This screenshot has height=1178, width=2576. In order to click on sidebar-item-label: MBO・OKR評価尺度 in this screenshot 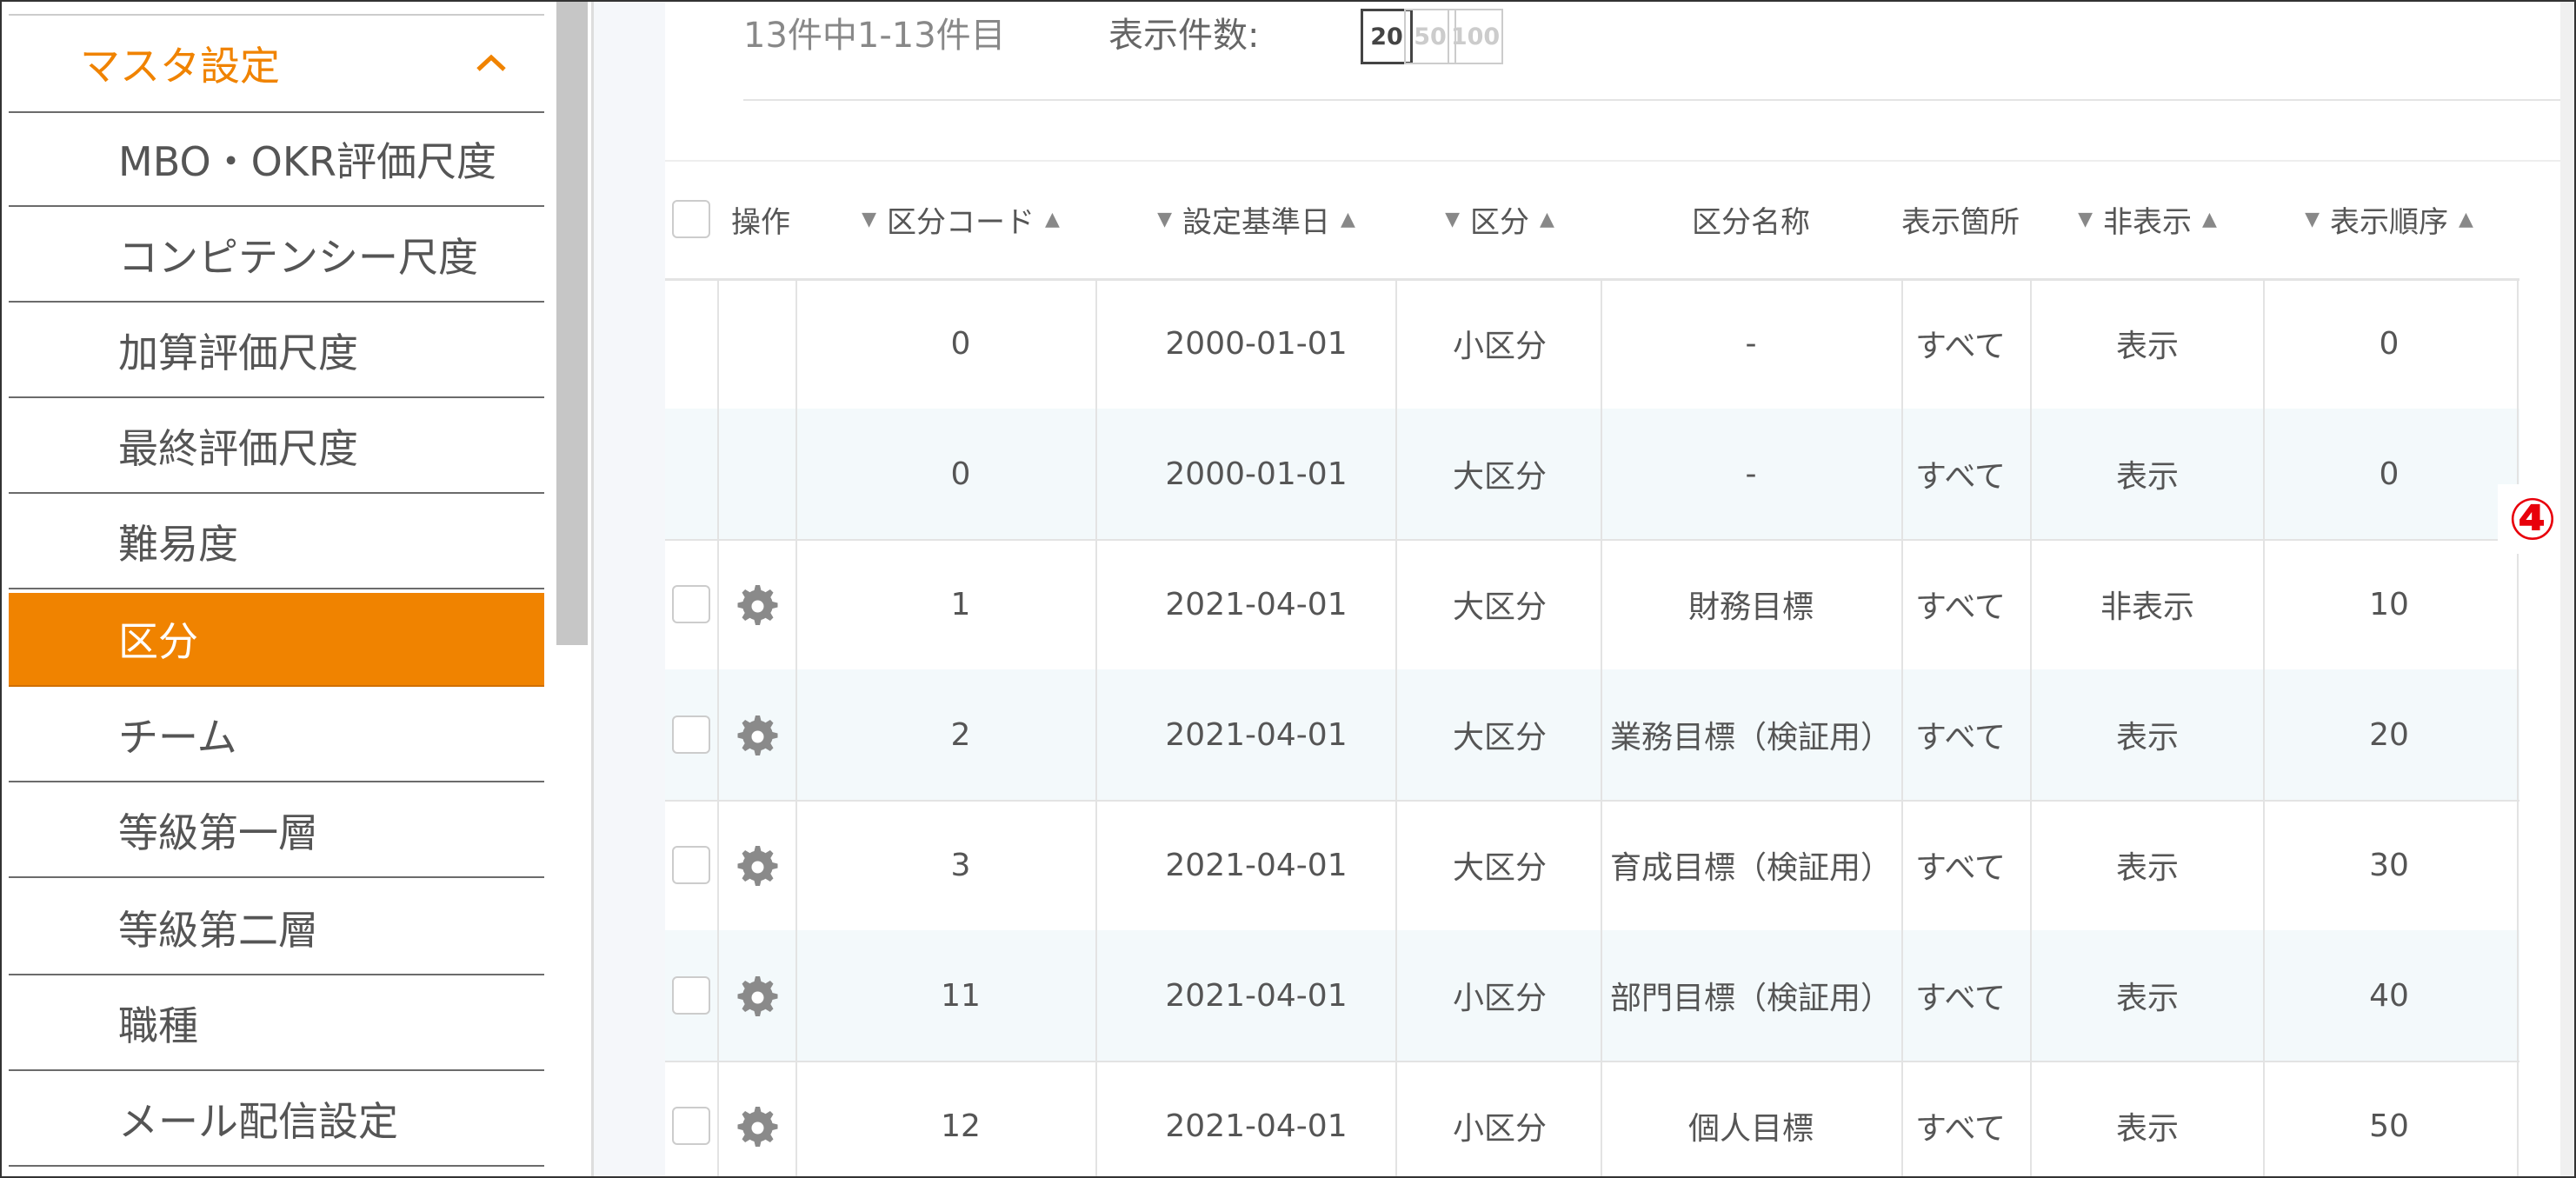, I will do `click(307, 161)`.